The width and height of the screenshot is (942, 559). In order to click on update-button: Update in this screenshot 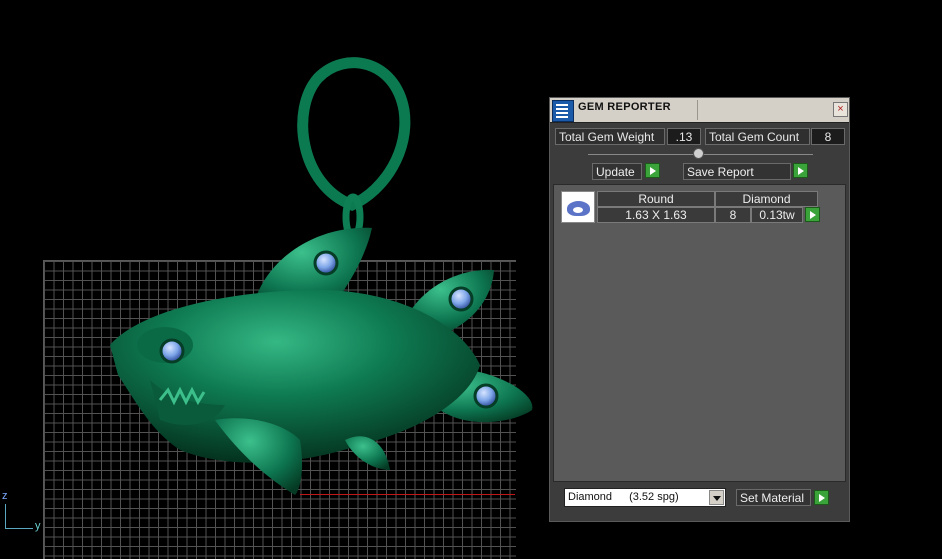, I will do `click(617, 171)`.